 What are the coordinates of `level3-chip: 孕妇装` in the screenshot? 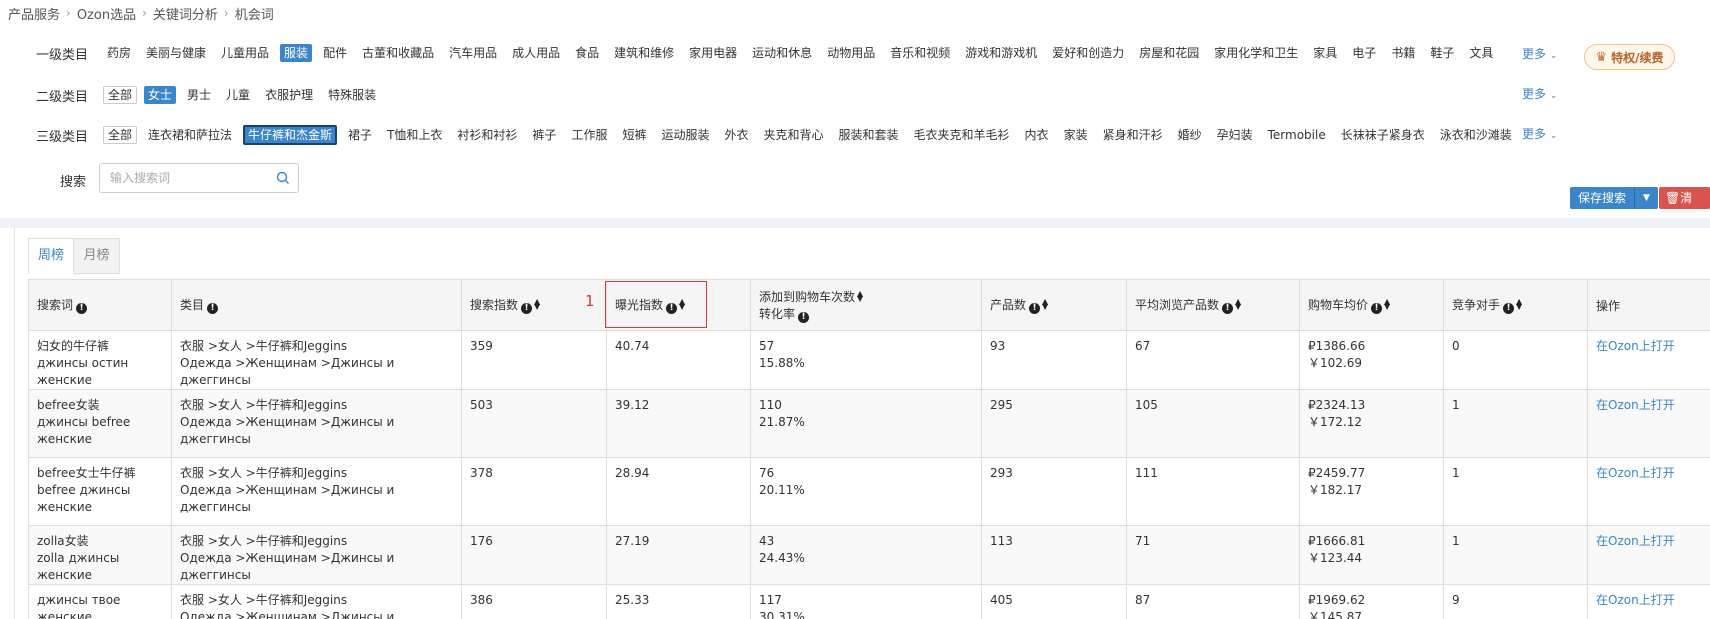 It's located at (1235, 135).